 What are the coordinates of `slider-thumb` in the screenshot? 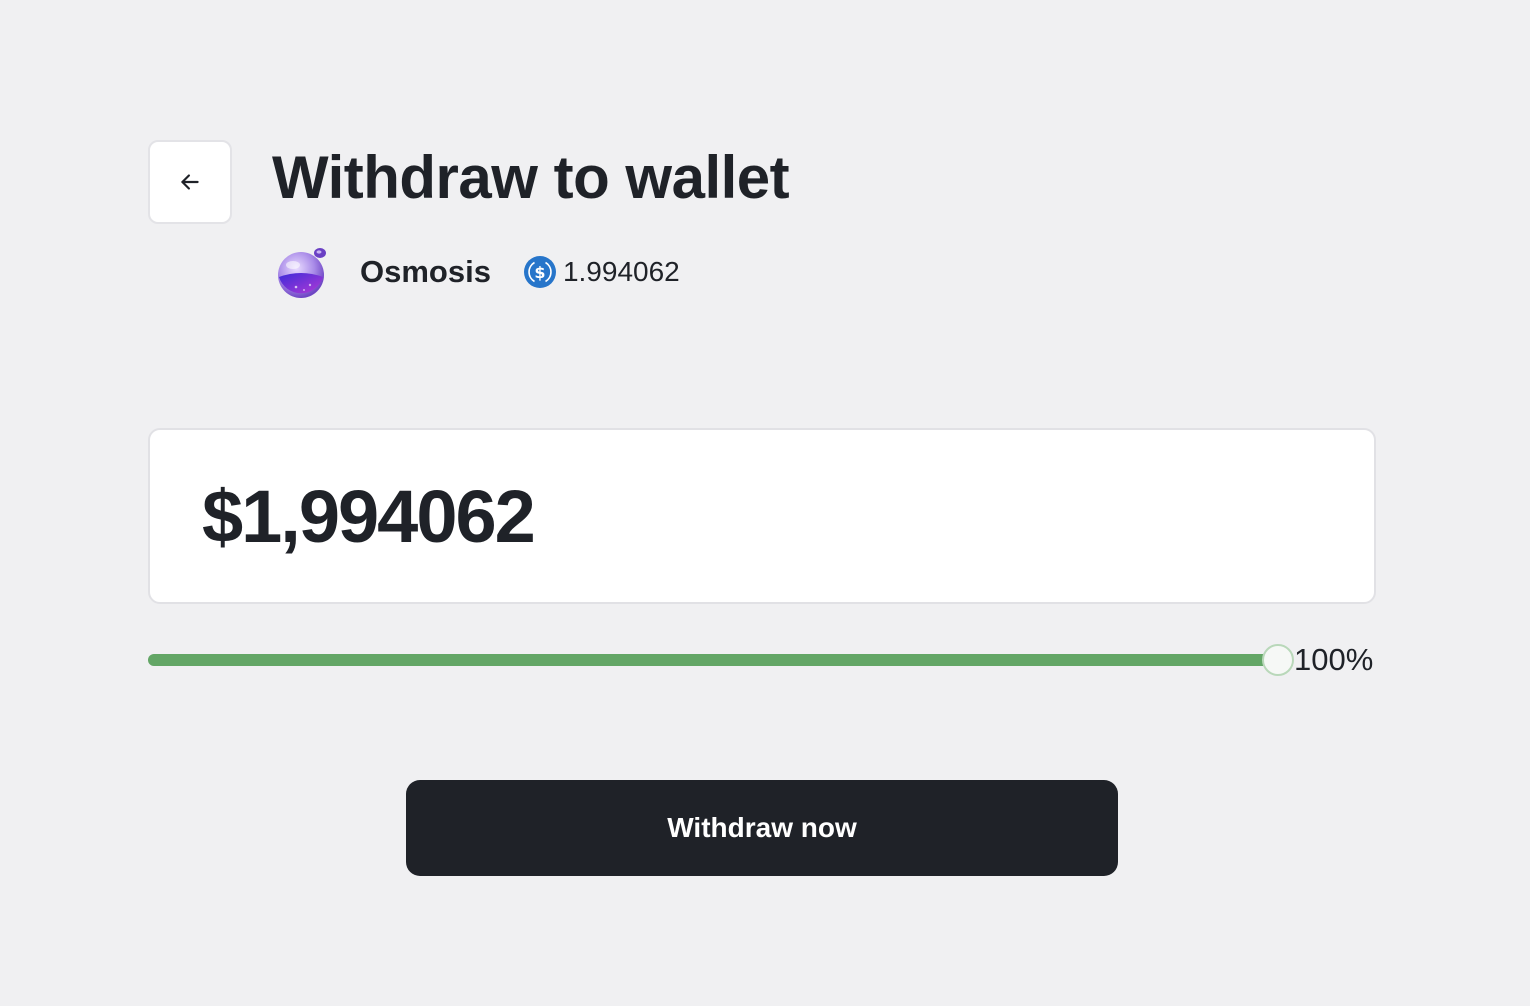 It's located at (1278, 660).